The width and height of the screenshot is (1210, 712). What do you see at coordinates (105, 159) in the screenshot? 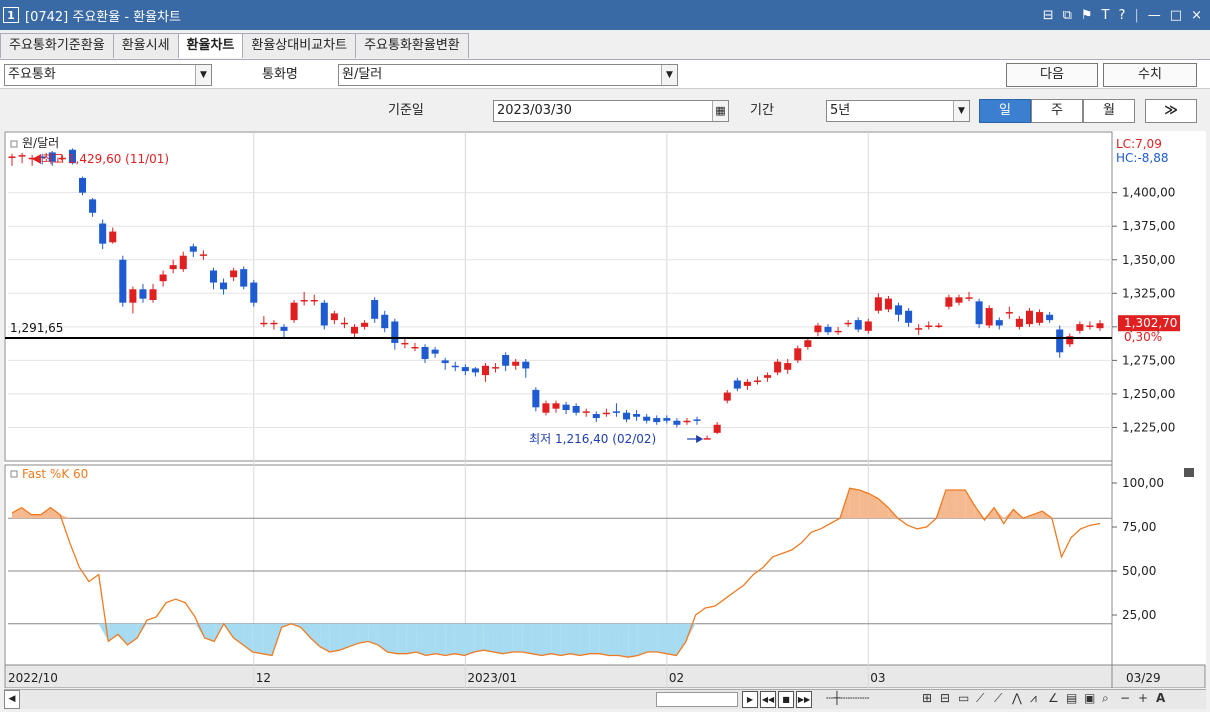
I see `high-price-note: 최고 1,429,60 (11/01)` at bounding box center [105, 159].